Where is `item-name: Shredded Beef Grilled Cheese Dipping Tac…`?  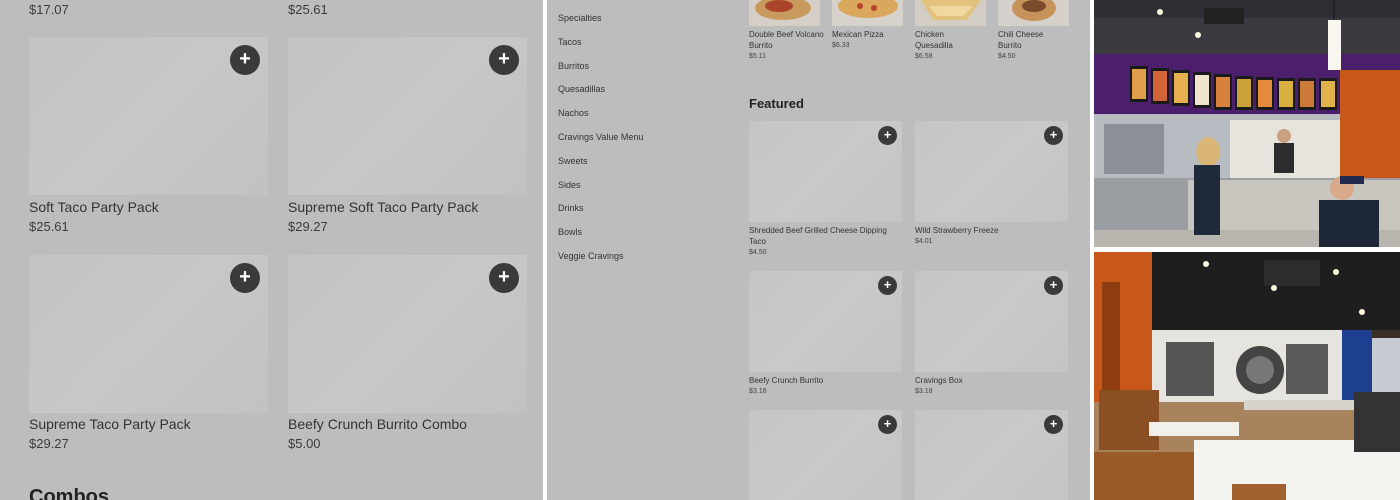 item-name: Shredded Beef Grilled Cheese Dipping Tac… is located at coordinates (819, 236).